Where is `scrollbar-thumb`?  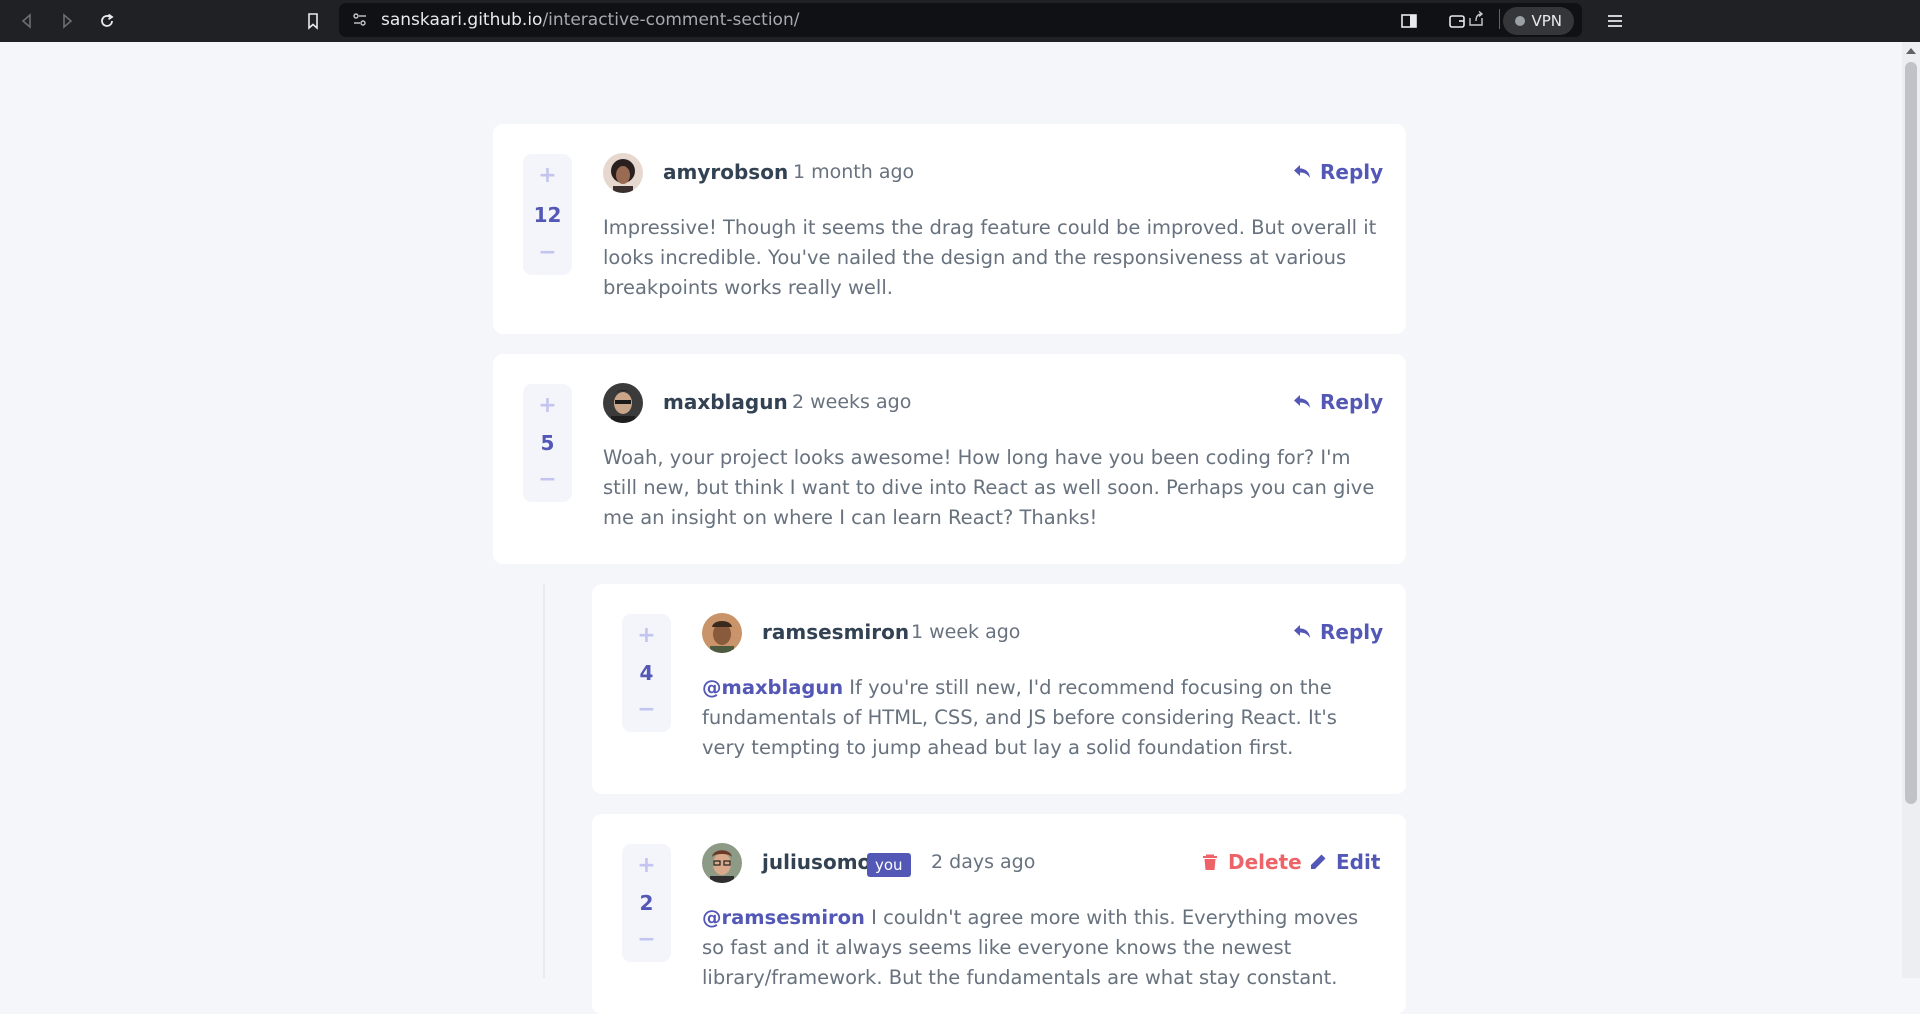
scrollbar-thumb is located at coordinates (1911, 433).